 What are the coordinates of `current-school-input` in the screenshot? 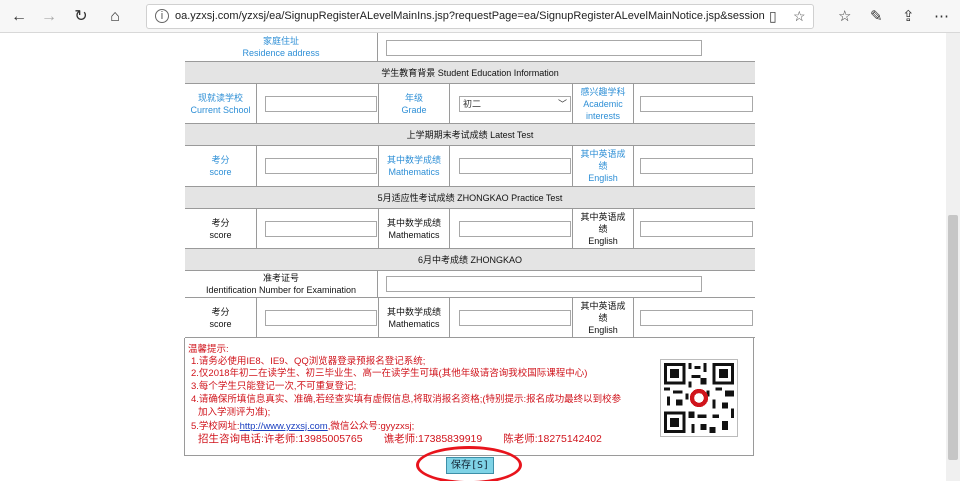 It's located at (321, 104).